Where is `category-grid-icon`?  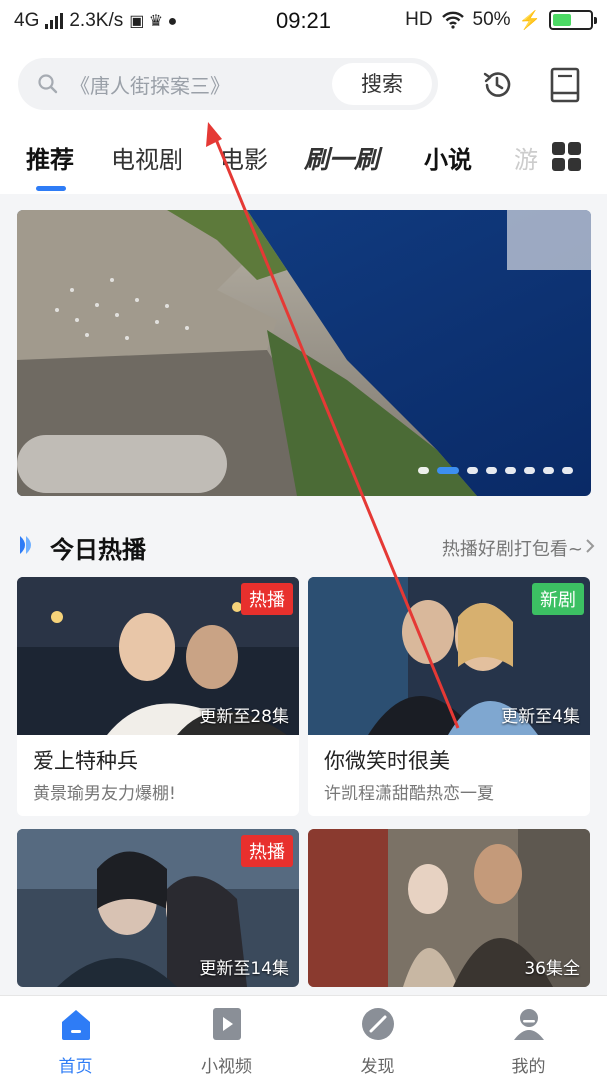 category-grid-icon is located at coordinates (567, 157).